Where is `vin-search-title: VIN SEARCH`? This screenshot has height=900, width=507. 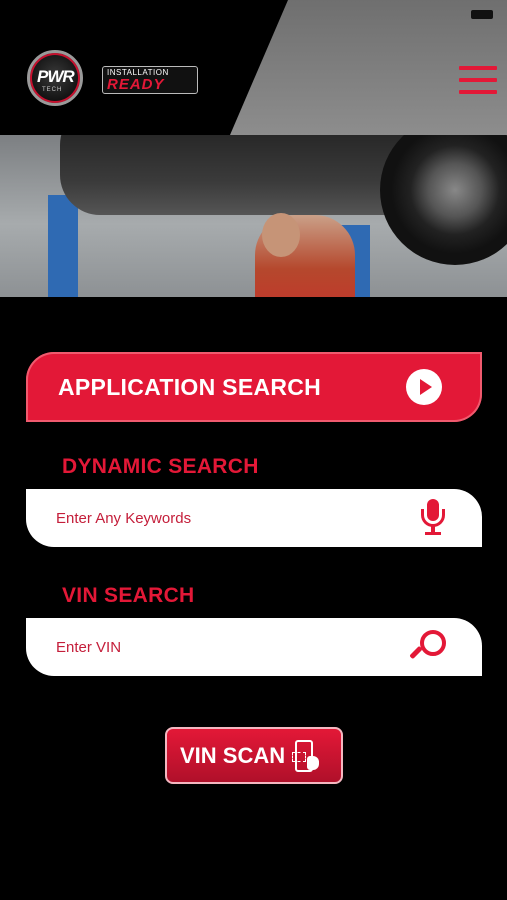 vin-search-title: VIN SEARCH is located at coordinates (128, 595).